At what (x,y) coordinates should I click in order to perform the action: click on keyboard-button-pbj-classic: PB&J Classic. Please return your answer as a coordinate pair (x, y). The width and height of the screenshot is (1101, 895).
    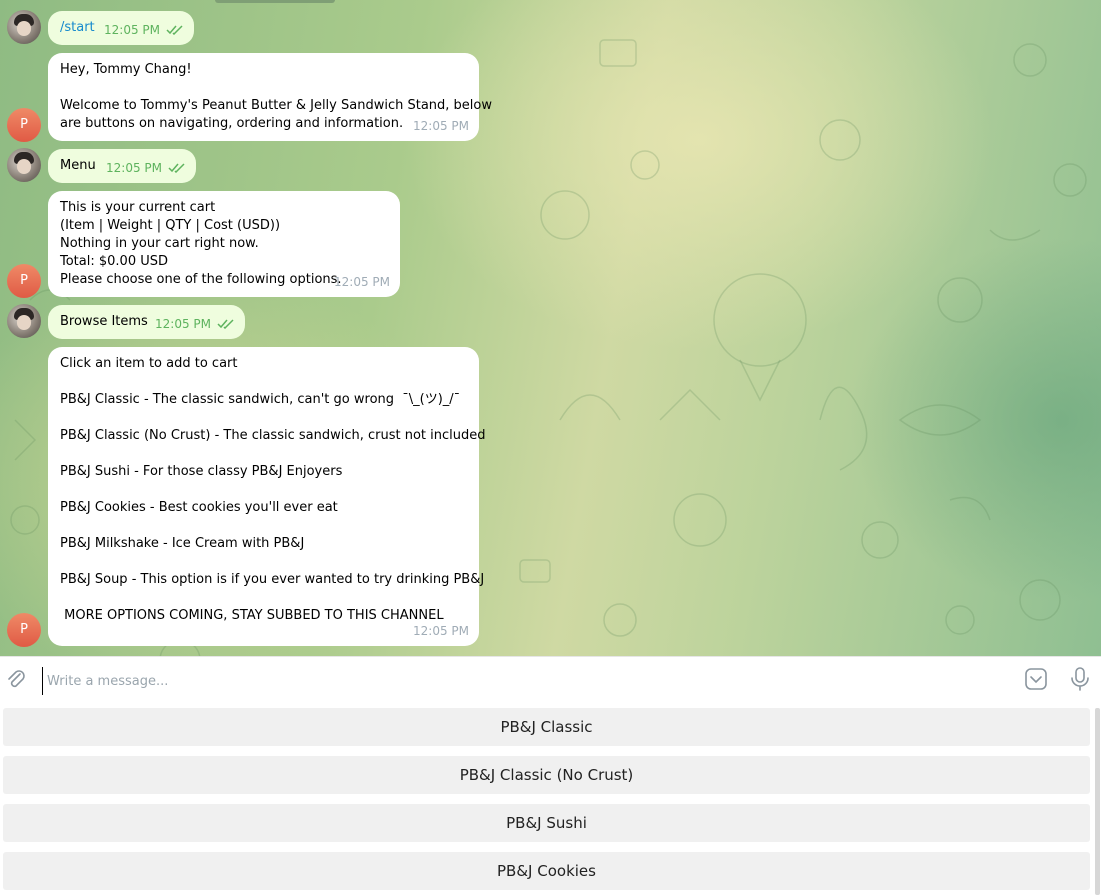
    Looking at the image, I should click on (546, 727).